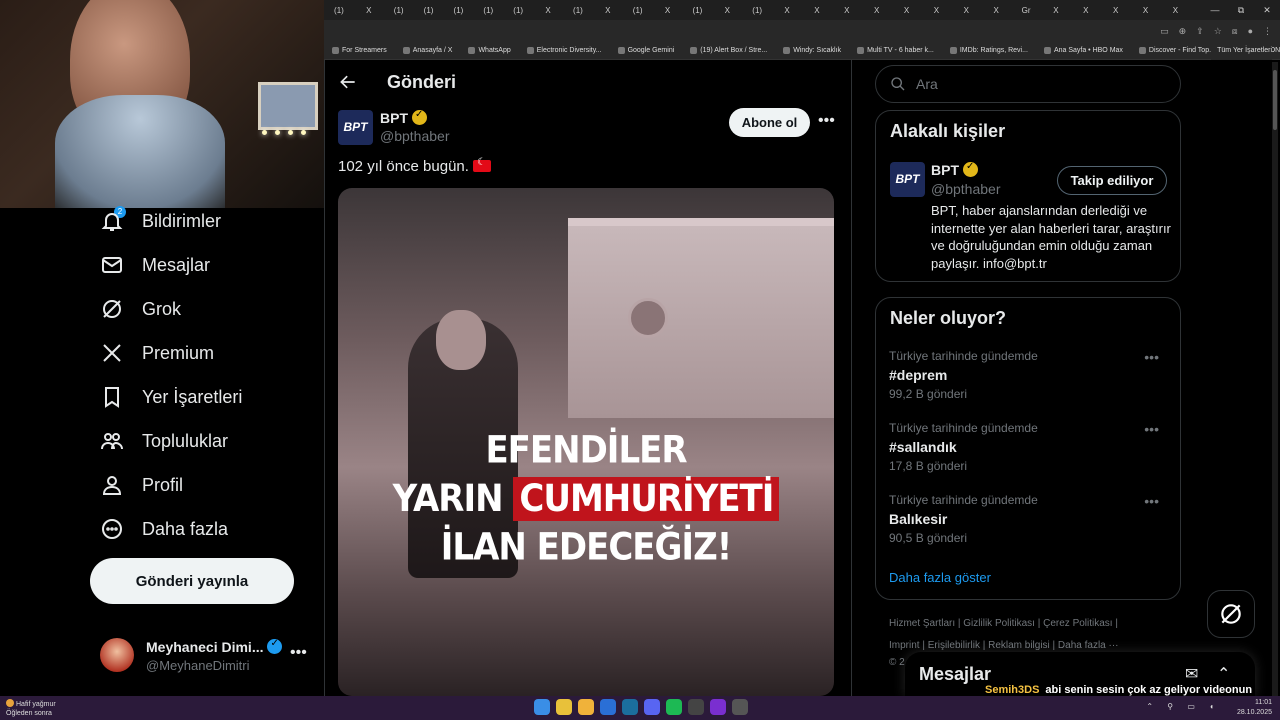 The width and height of the screenshot is (1280, 720). Describe the element at coordinates (826, 121) in the screenshot. I see `post-more-icon: •••` at that location.